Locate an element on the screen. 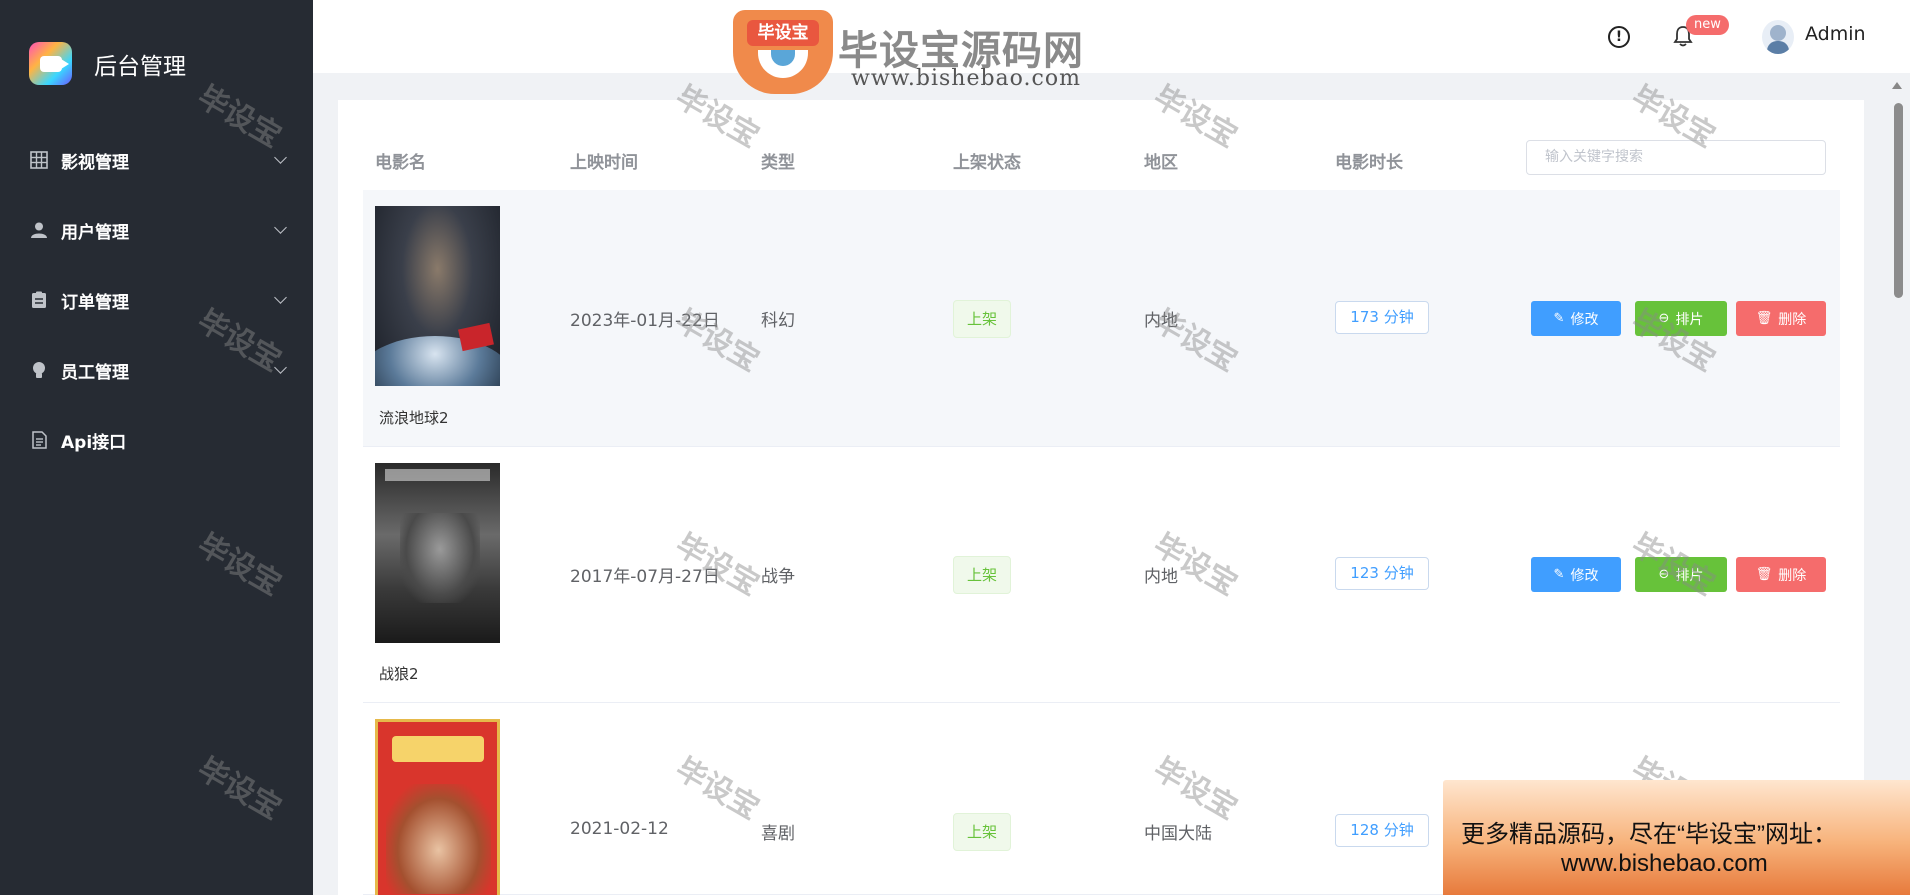 This screenshot has height=895, width=1910. watermark-logo: 毕设宝 毕设宝源码网 www.bishebao.com is located at coordinates (919, 52).